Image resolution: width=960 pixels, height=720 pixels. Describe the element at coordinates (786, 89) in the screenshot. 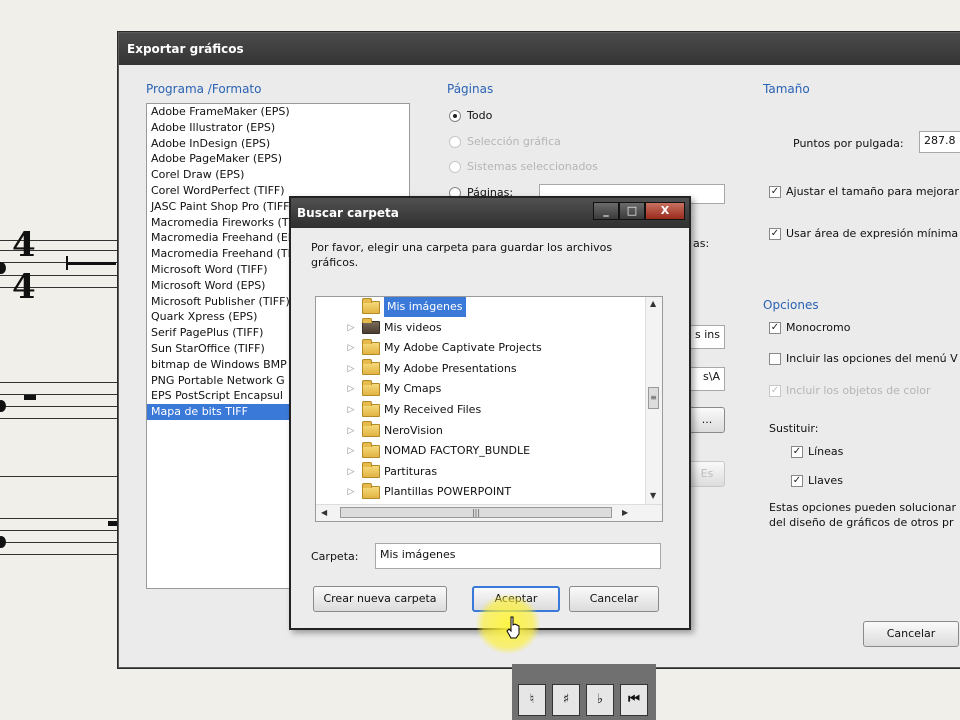

I see `size-group-label: Tamaño` at that location.